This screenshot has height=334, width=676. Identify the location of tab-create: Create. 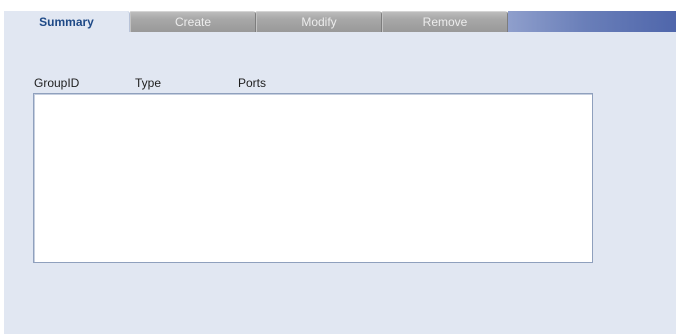
(193, 21).